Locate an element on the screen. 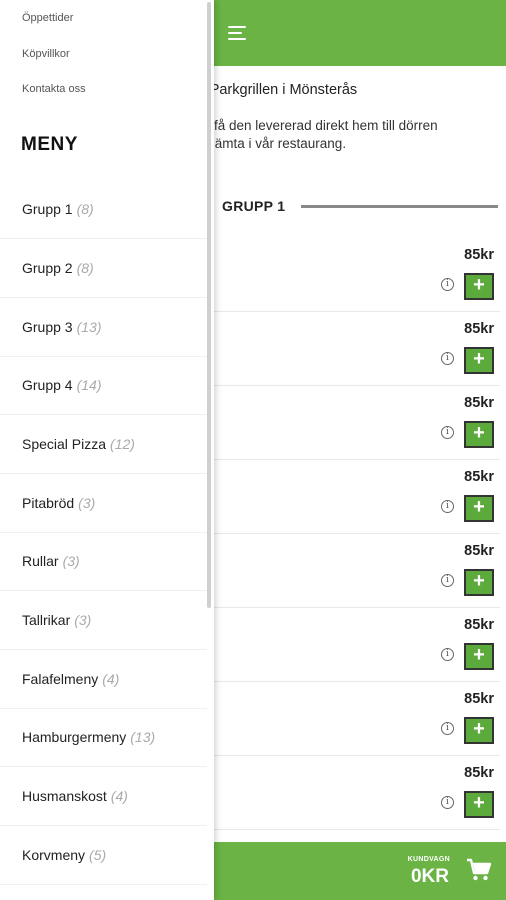 The width and height of the screenshot is (506, 900). category-count: (5) is located at coordinates (98, 855).